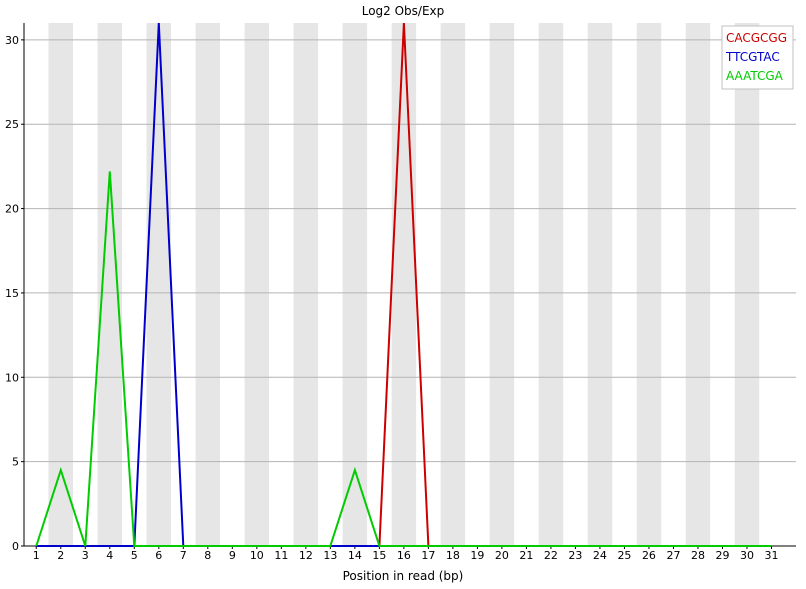 This screenshot has width=806, height=589. Describe the element at coordinates (502, 555) in the screenshot. I see `x-tick-label-20: 20` at that location.